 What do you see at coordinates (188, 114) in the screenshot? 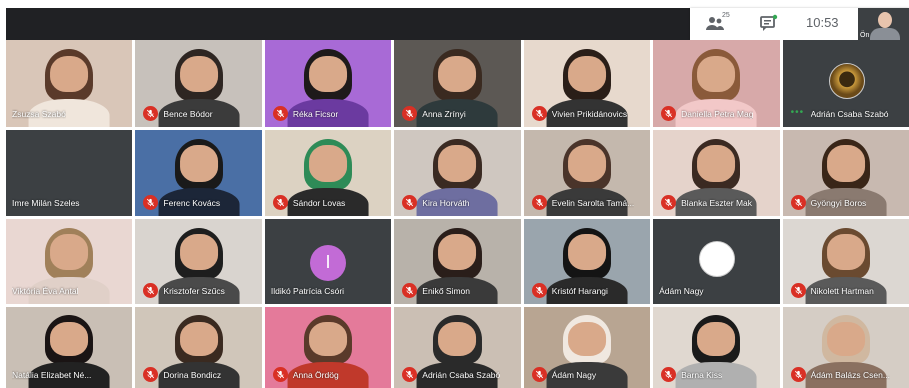
I see `participant-name: Bence Bódor` at bounding box center [188, 114].